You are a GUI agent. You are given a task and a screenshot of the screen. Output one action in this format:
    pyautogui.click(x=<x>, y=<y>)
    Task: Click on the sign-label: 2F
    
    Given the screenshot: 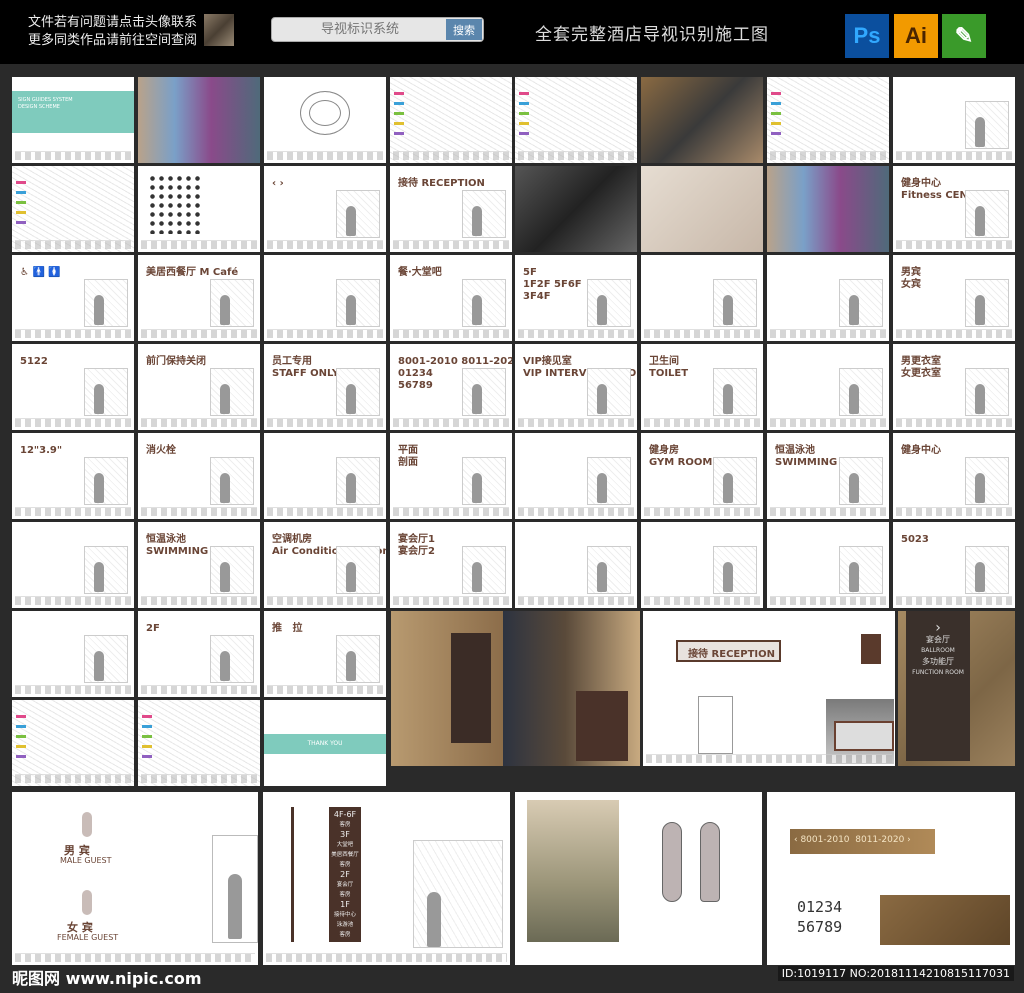 What is the action you would take?
    pyautogui.click(x=153, y=628)
    